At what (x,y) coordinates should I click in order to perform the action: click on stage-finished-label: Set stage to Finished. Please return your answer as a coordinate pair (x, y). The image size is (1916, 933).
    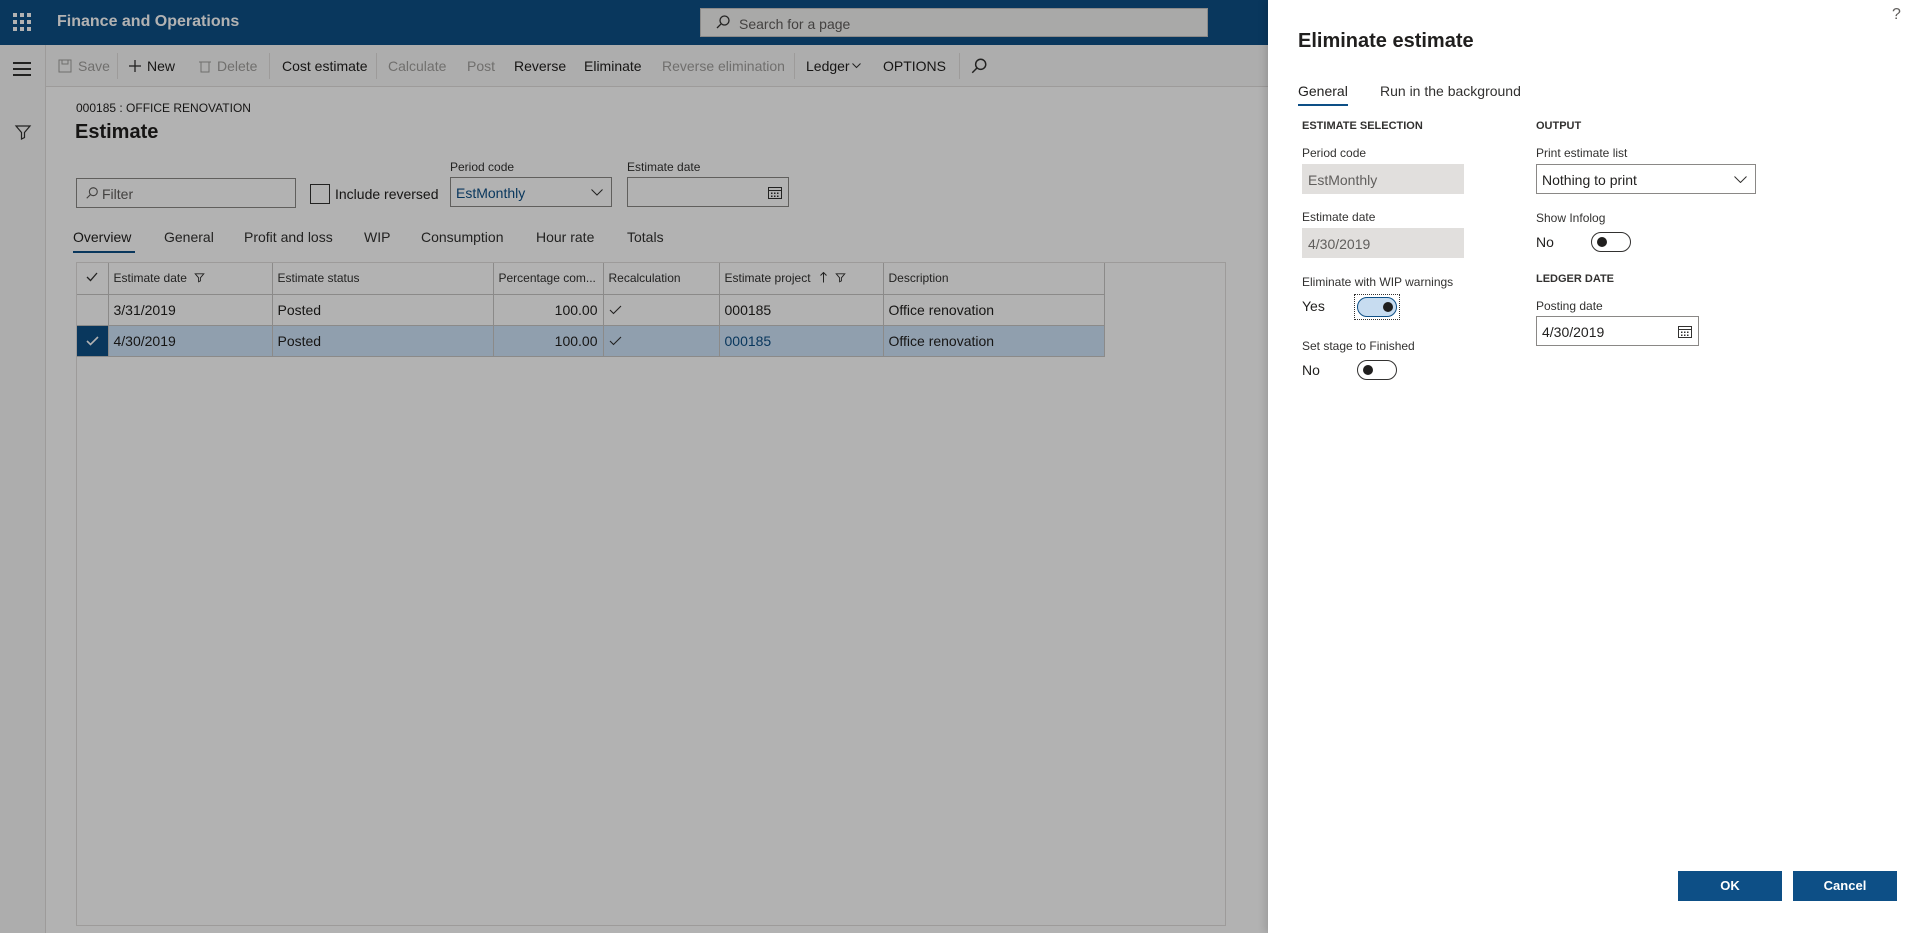
    Looking at the image, I should click on (1358, 346).